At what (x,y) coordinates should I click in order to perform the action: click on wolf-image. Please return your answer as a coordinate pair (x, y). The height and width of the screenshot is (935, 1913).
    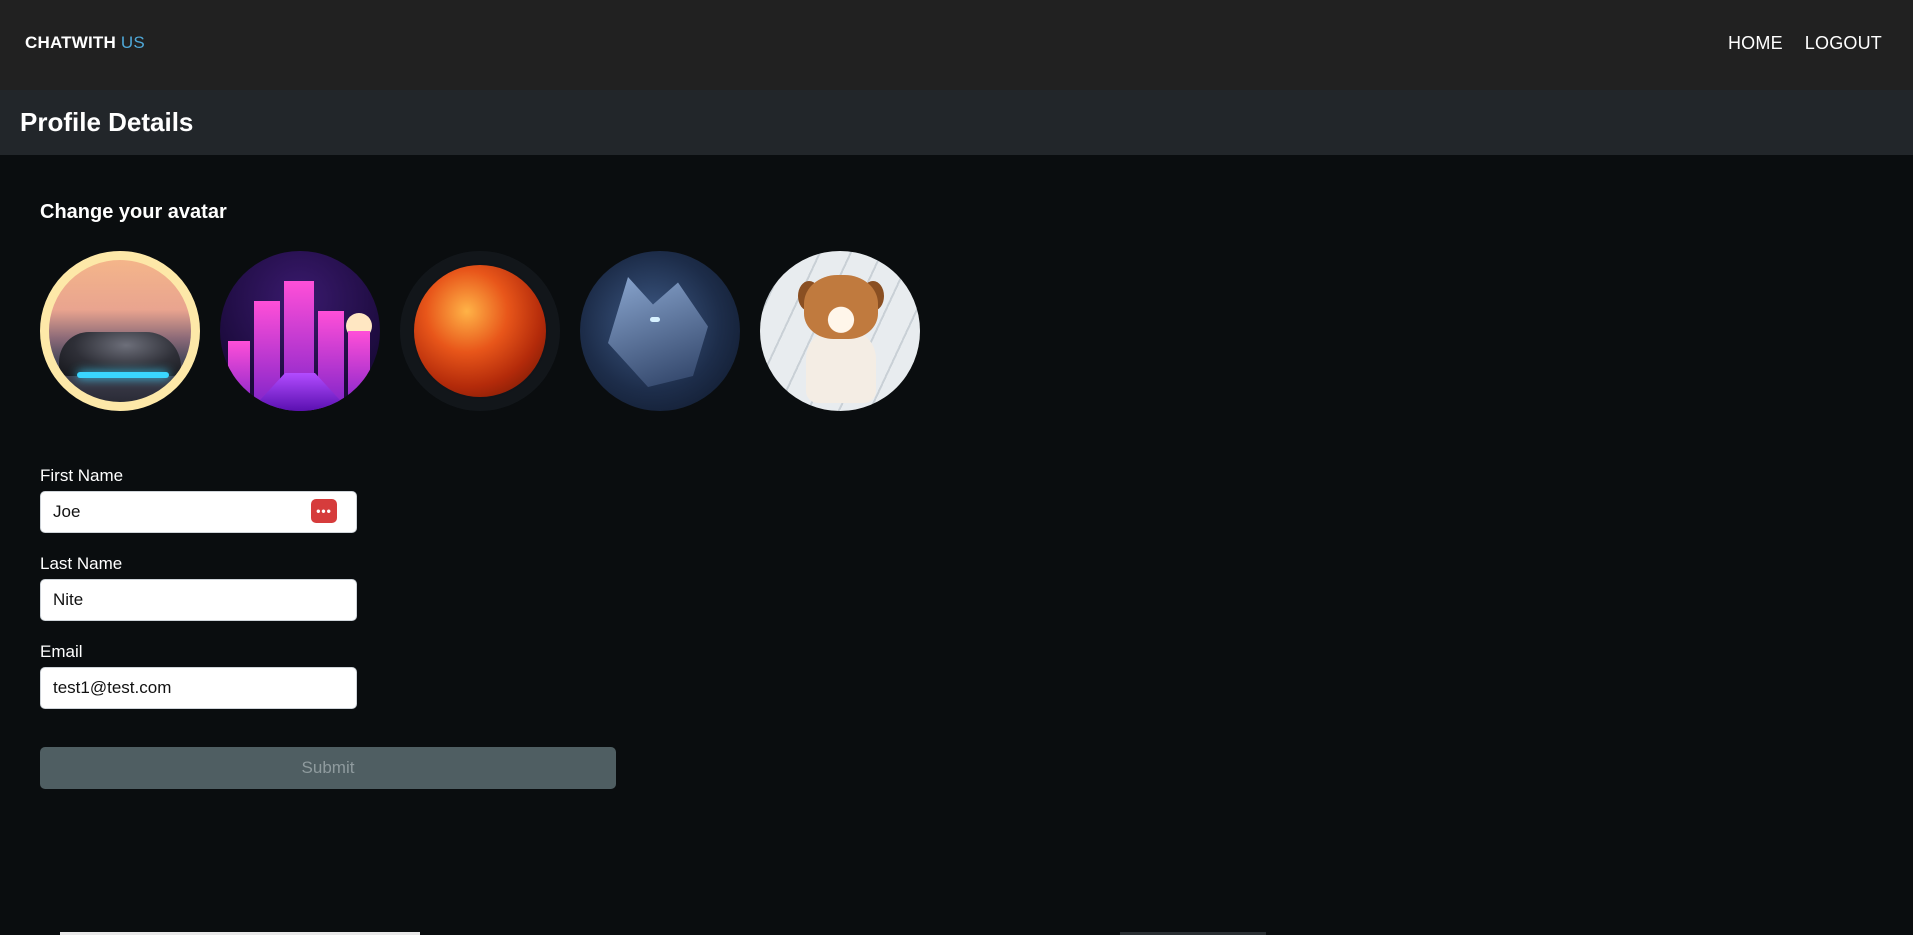
    Looking at the image, I should click on (658, 332).